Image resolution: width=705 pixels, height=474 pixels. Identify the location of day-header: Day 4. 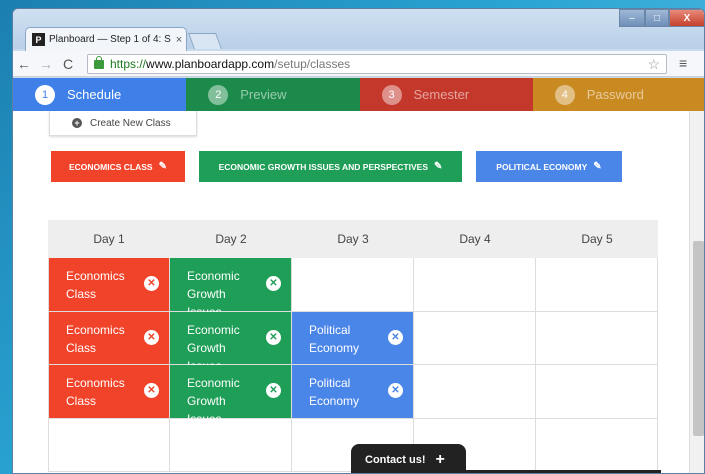
(475, 239).